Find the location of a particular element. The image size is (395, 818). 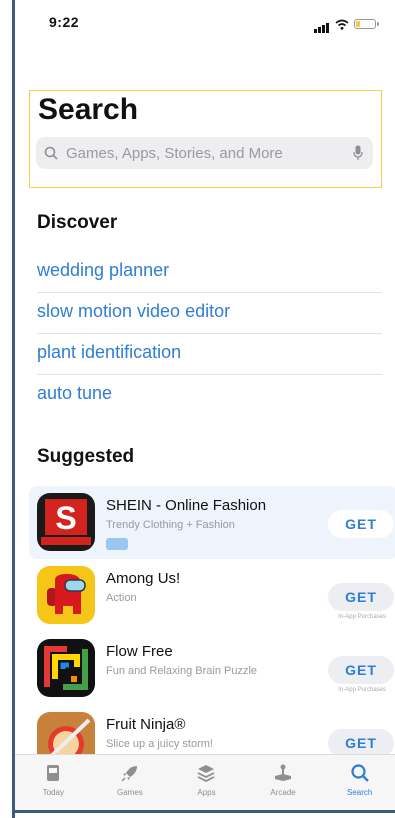

app-subtitle: Fun and Relaxing Brain Puzzle is located at coordinates (182, 671).